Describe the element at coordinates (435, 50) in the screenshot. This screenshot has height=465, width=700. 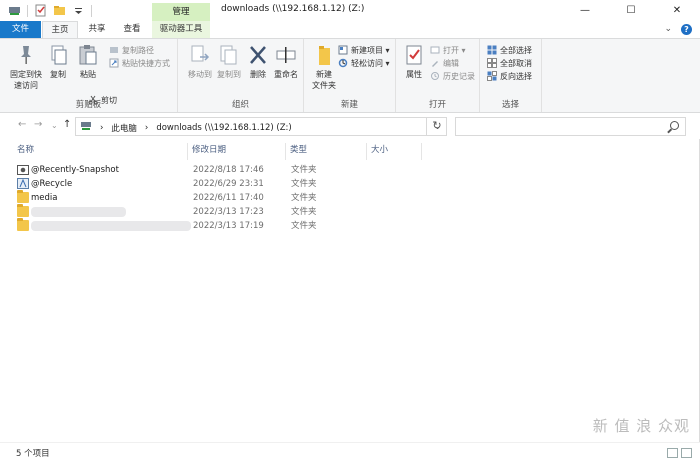
I see `open-icon` at that location.